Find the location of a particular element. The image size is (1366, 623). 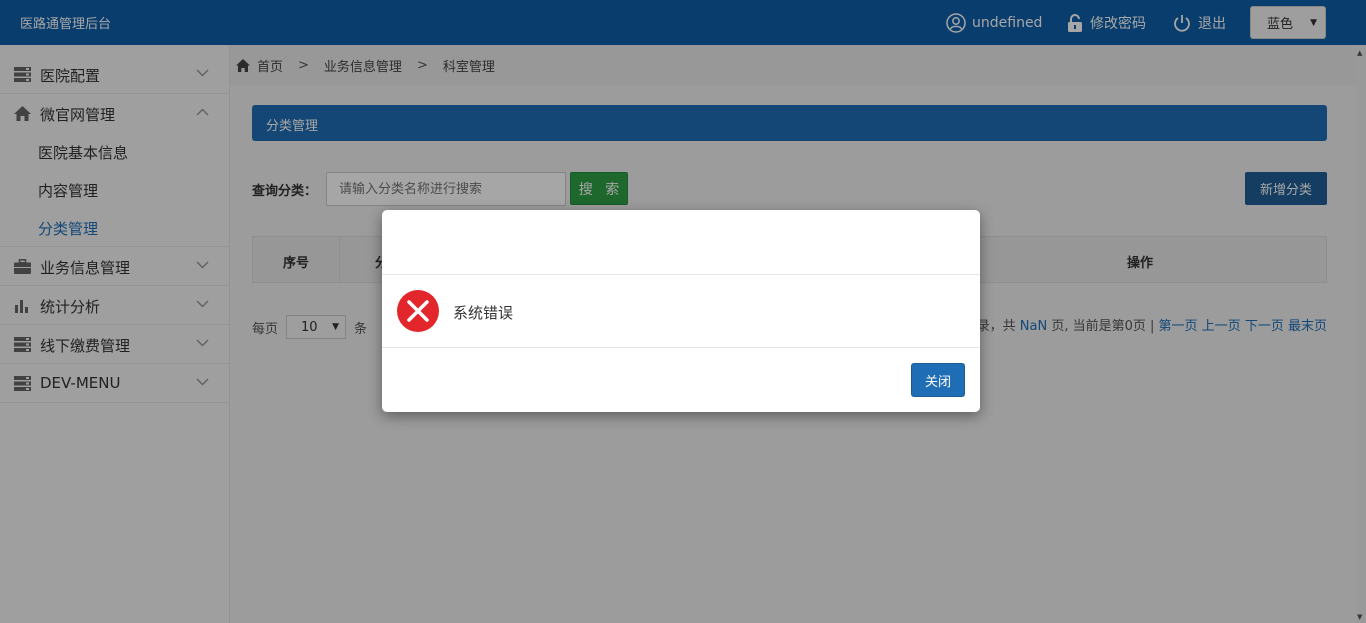

dialog-body: 系统错误 is located at coordinates (681, 311).